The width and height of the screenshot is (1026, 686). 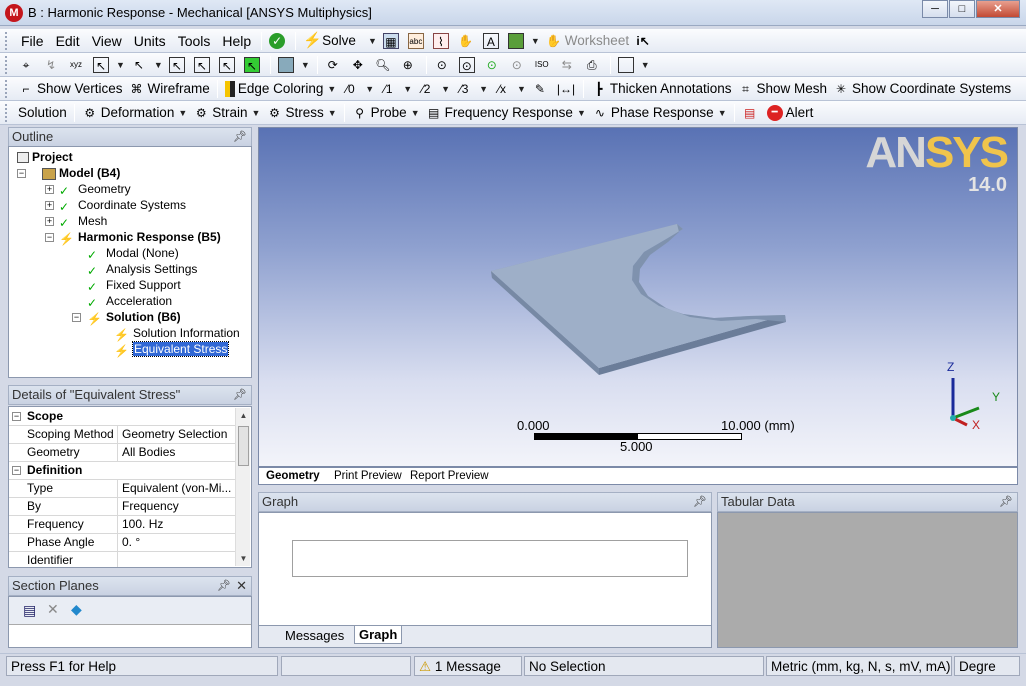 I want to click on wireframe-button: ⌘ Wireframe, so click(x=169, y=89).